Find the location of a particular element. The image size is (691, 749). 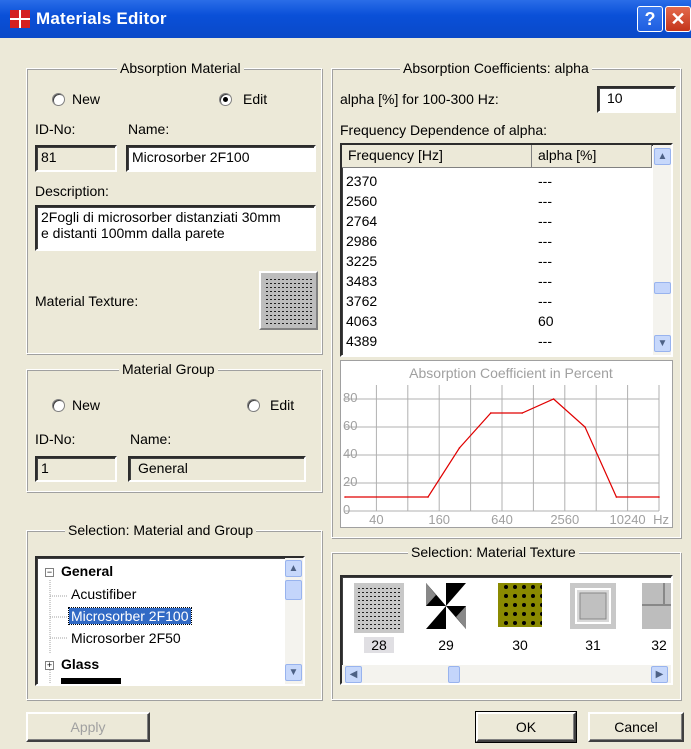

texture-selection-legend: Selection: Material Texture is located at coordinates (493, 552).